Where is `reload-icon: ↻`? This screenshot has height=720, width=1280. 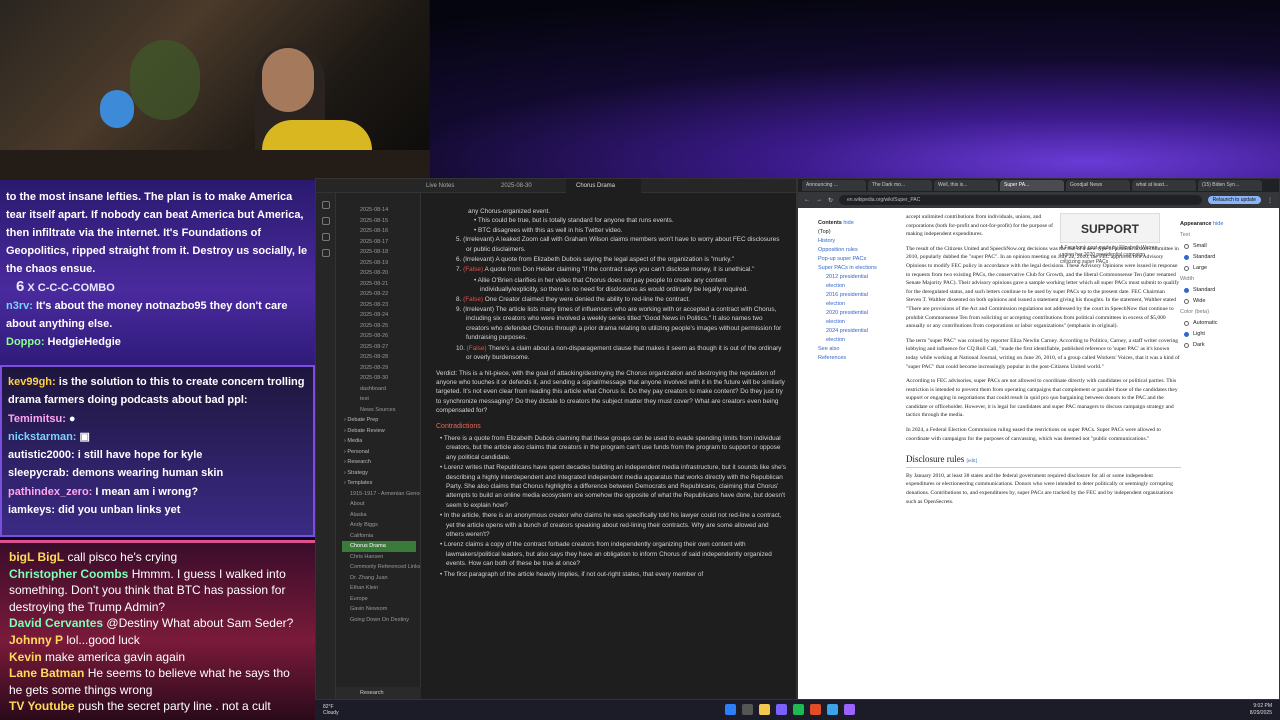 reload-icon: ↻ is located at coordinates (830, 200).